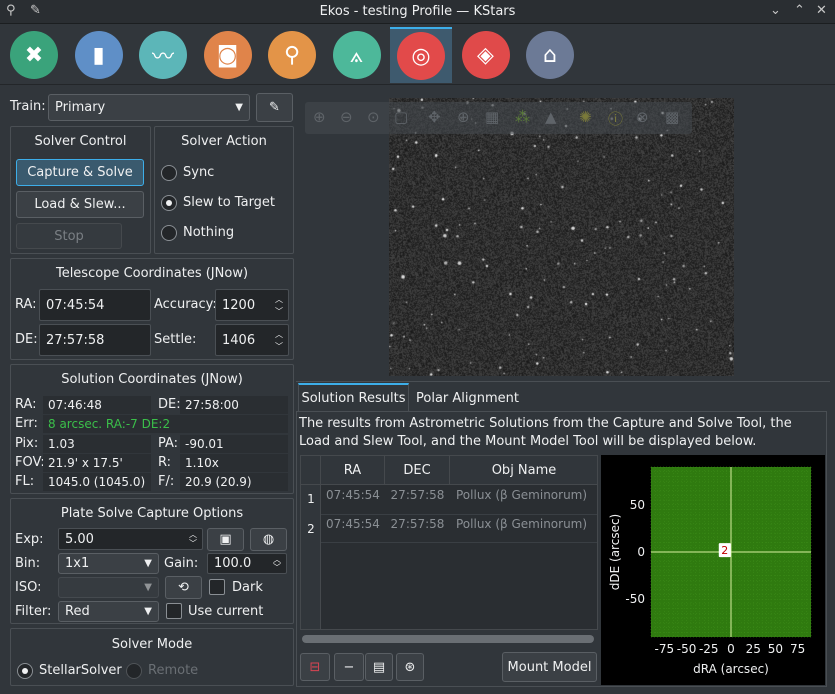 The height and width of the screenshot is (694, 835). I want to click on nothing-radio, so click(169, 233).